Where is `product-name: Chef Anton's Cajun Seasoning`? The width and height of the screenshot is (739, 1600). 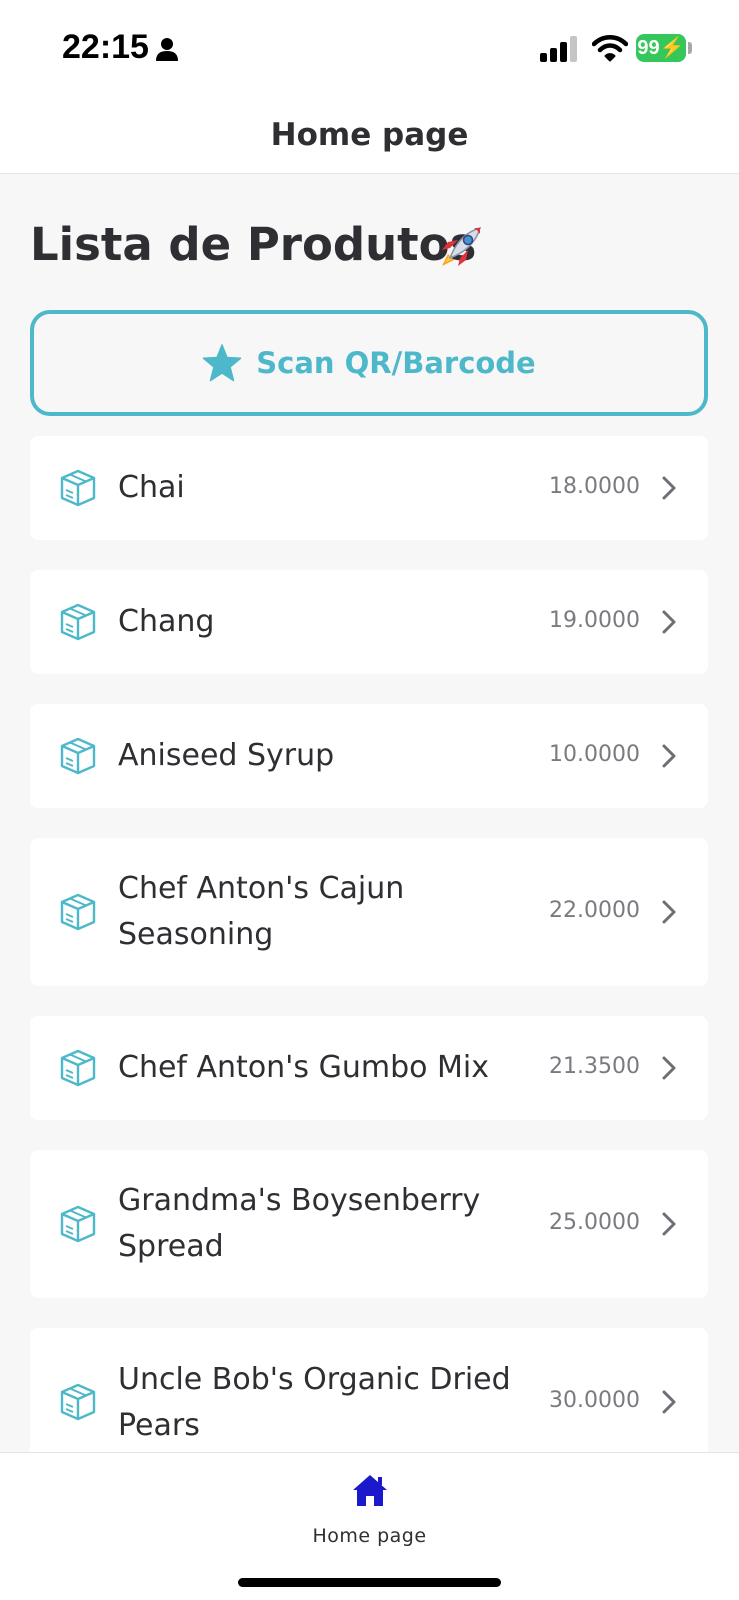 product-name: Chef Anton's Cajun Seasoning is located at coordinates (261, 911).